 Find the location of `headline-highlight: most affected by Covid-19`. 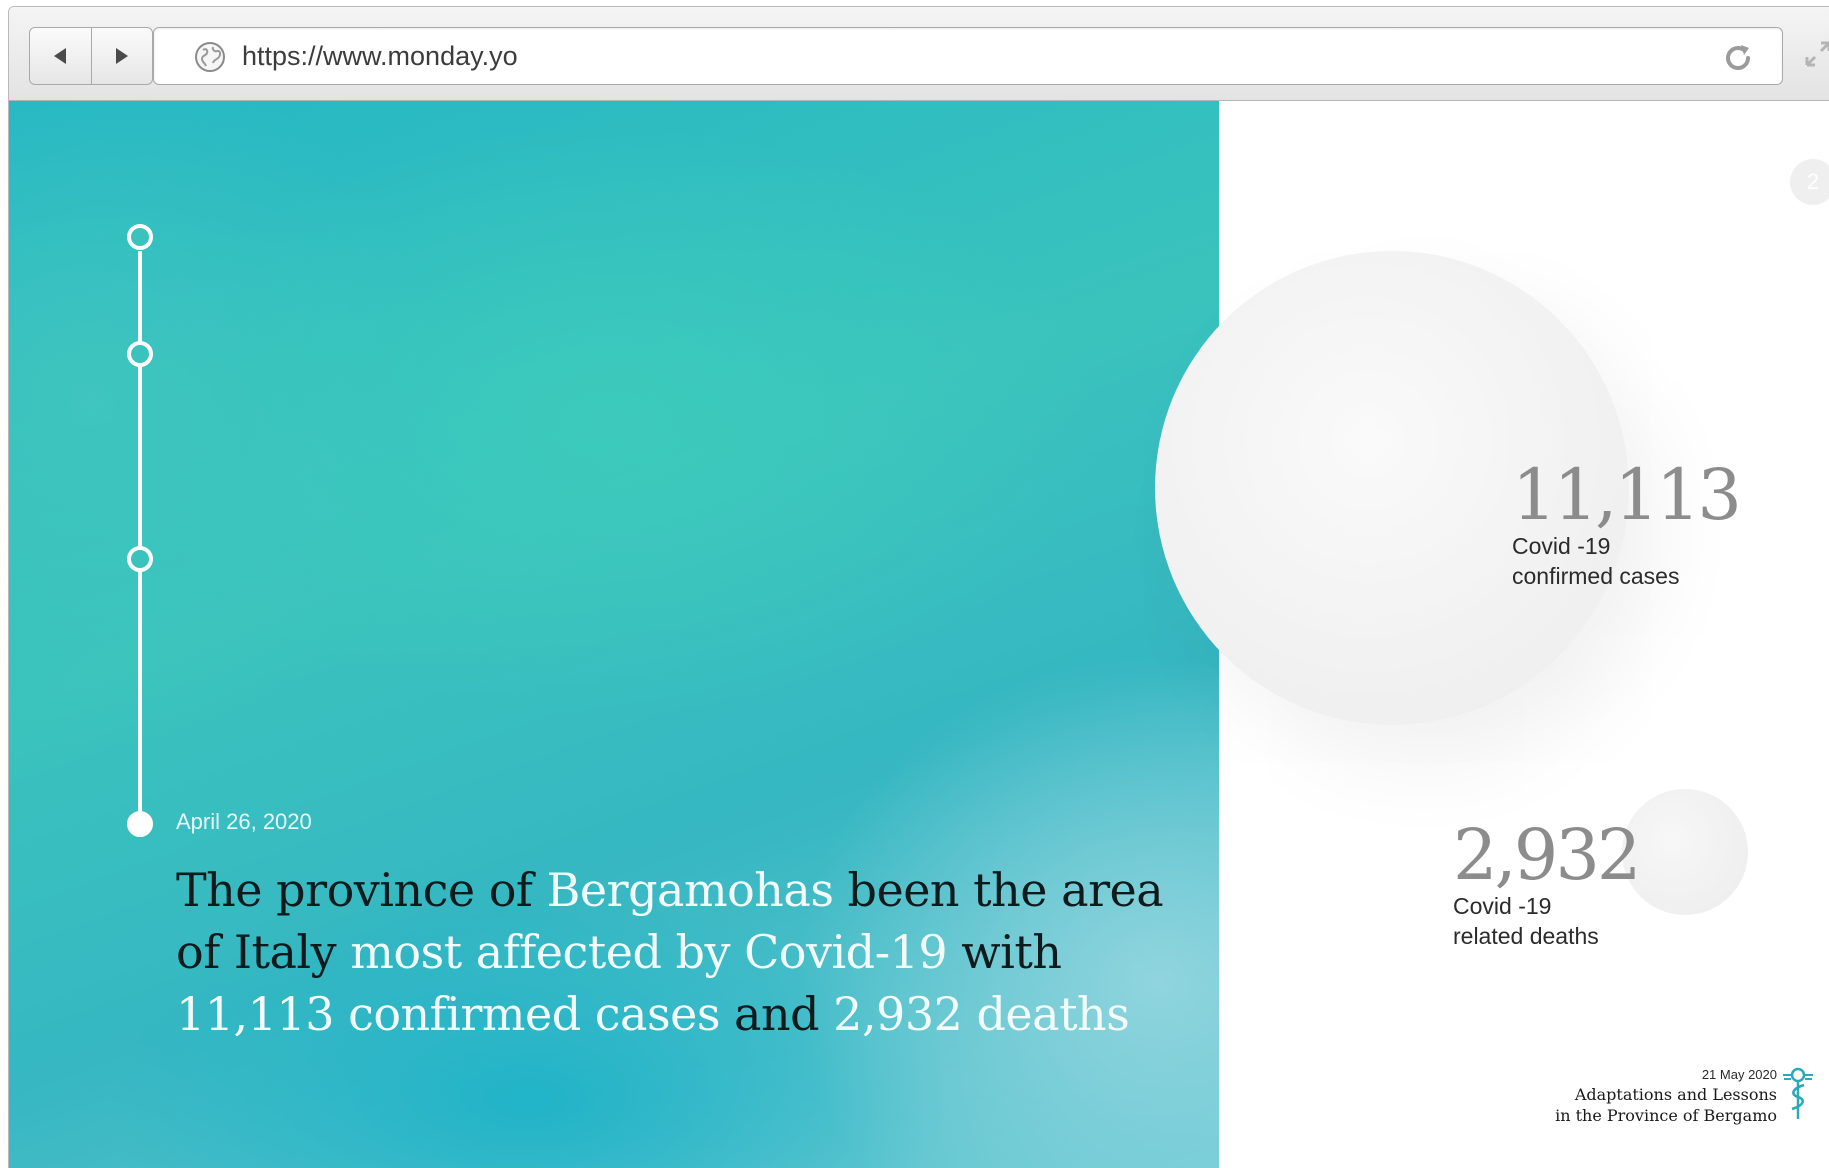

headline-highlight: most affected by Covid-19 is located at coordinates (649, 952).